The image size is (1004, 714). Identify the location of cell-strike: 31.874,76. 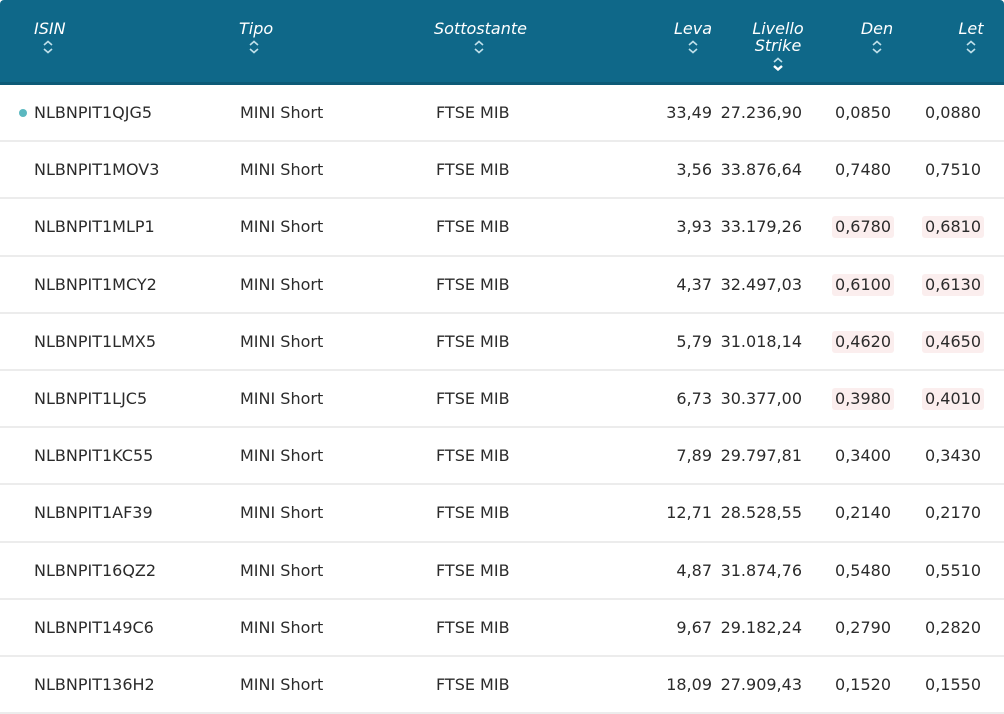
(761, 570).